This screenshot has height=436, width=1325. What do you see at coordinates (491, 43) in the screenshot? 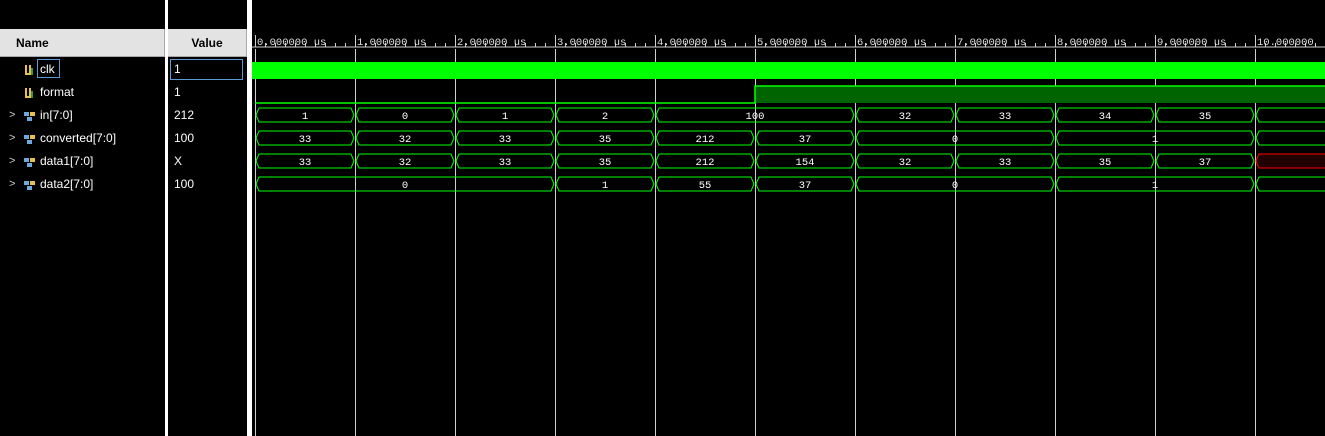
I see `time-tick-label: 2.000000 us` at bounding box center [491, 43].